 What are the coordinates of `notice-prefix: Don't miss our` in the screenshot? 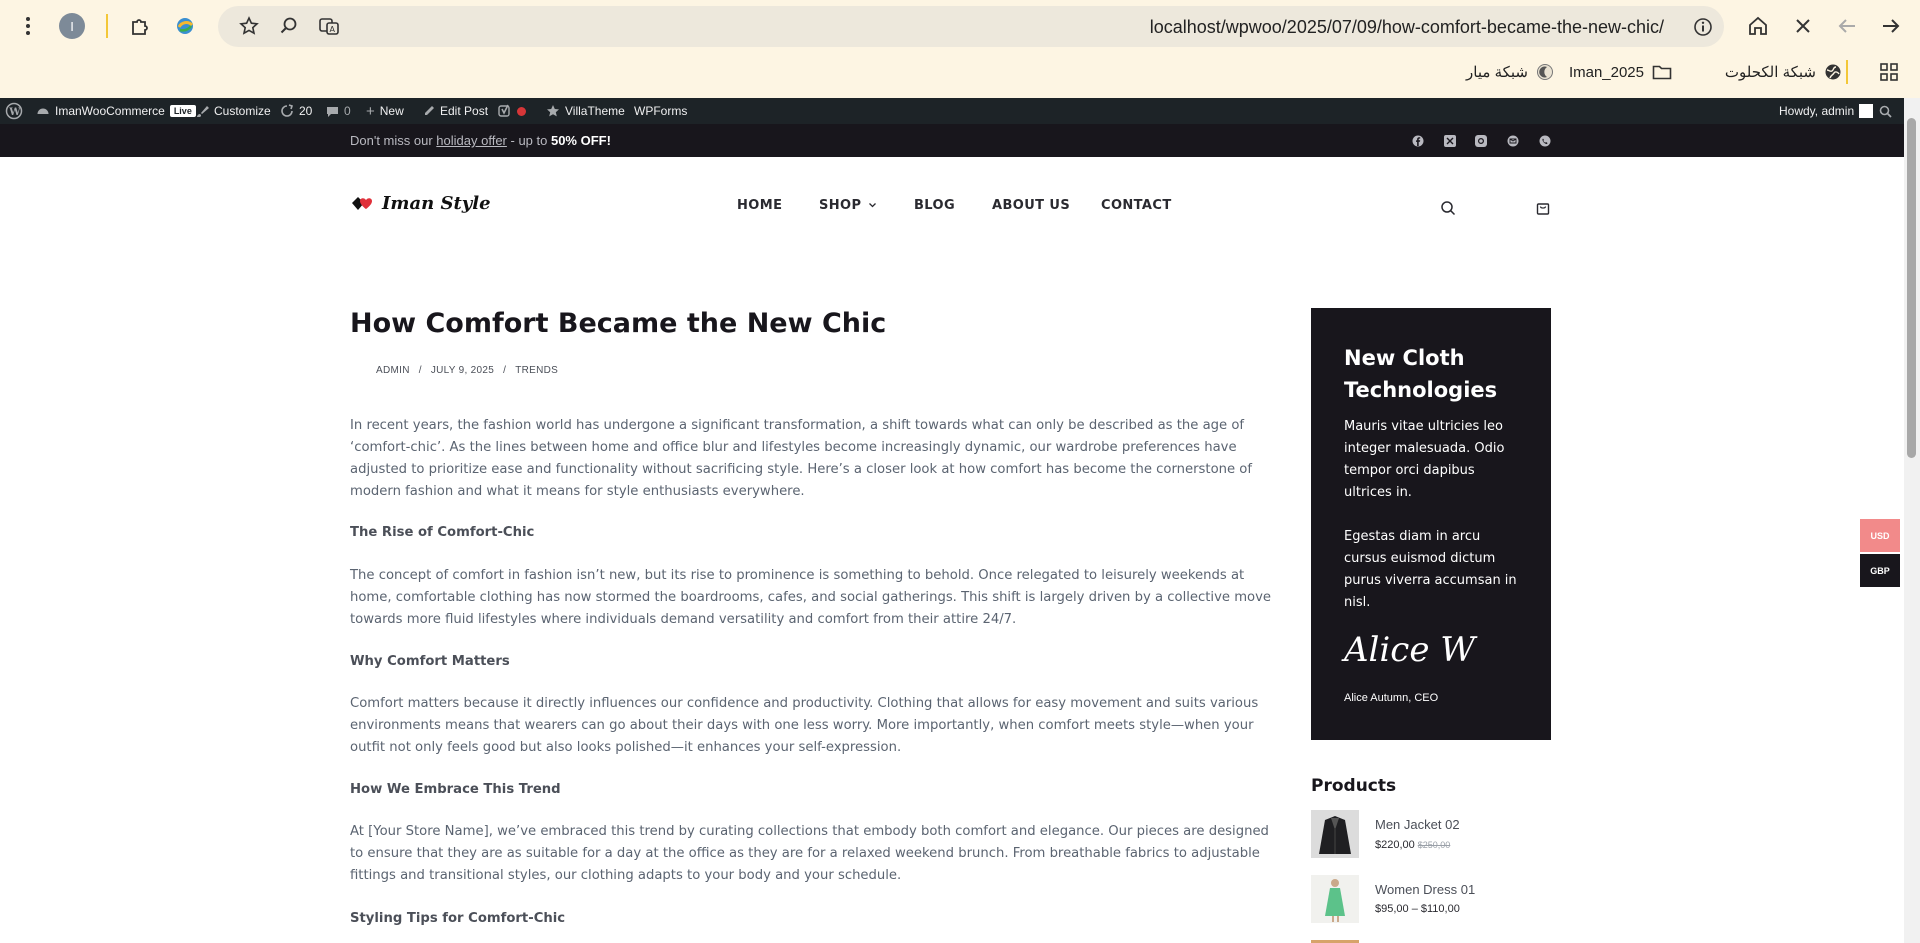 It's located at (393, 140).